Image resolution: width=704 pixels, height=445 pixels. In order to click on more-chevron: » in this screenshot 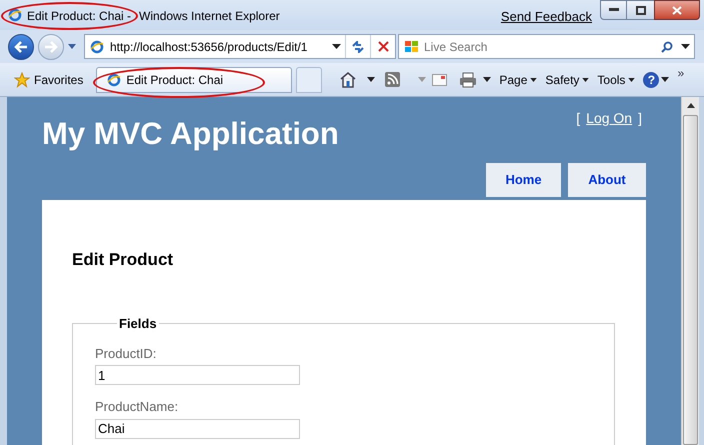, I will do `click(680, 73)`.